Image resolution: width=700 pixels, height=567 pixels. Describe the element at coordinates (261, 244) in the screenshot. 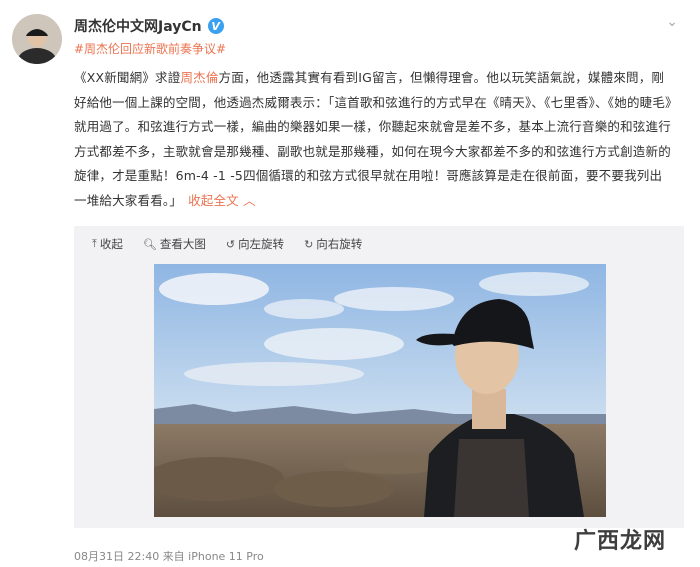

I see `toolbar-label: 向左旋转` at that location.